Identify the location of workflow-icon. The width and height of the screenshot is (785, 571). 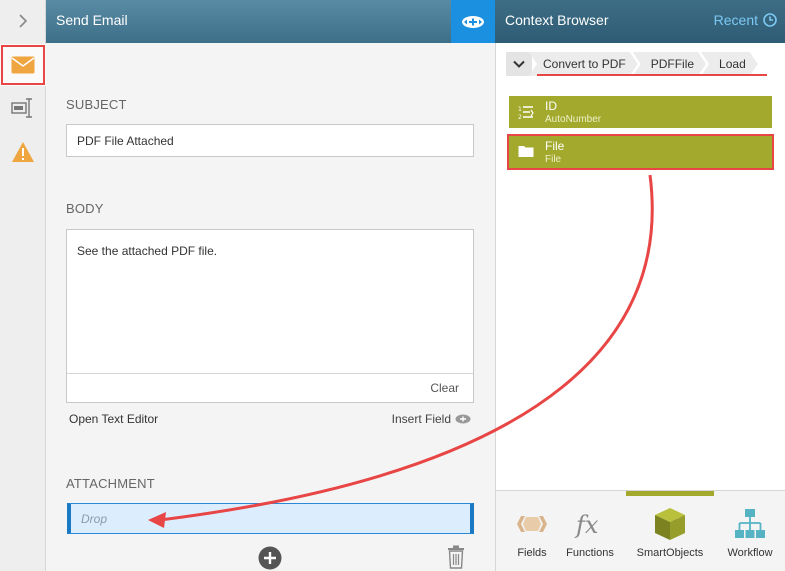
(750, 524).